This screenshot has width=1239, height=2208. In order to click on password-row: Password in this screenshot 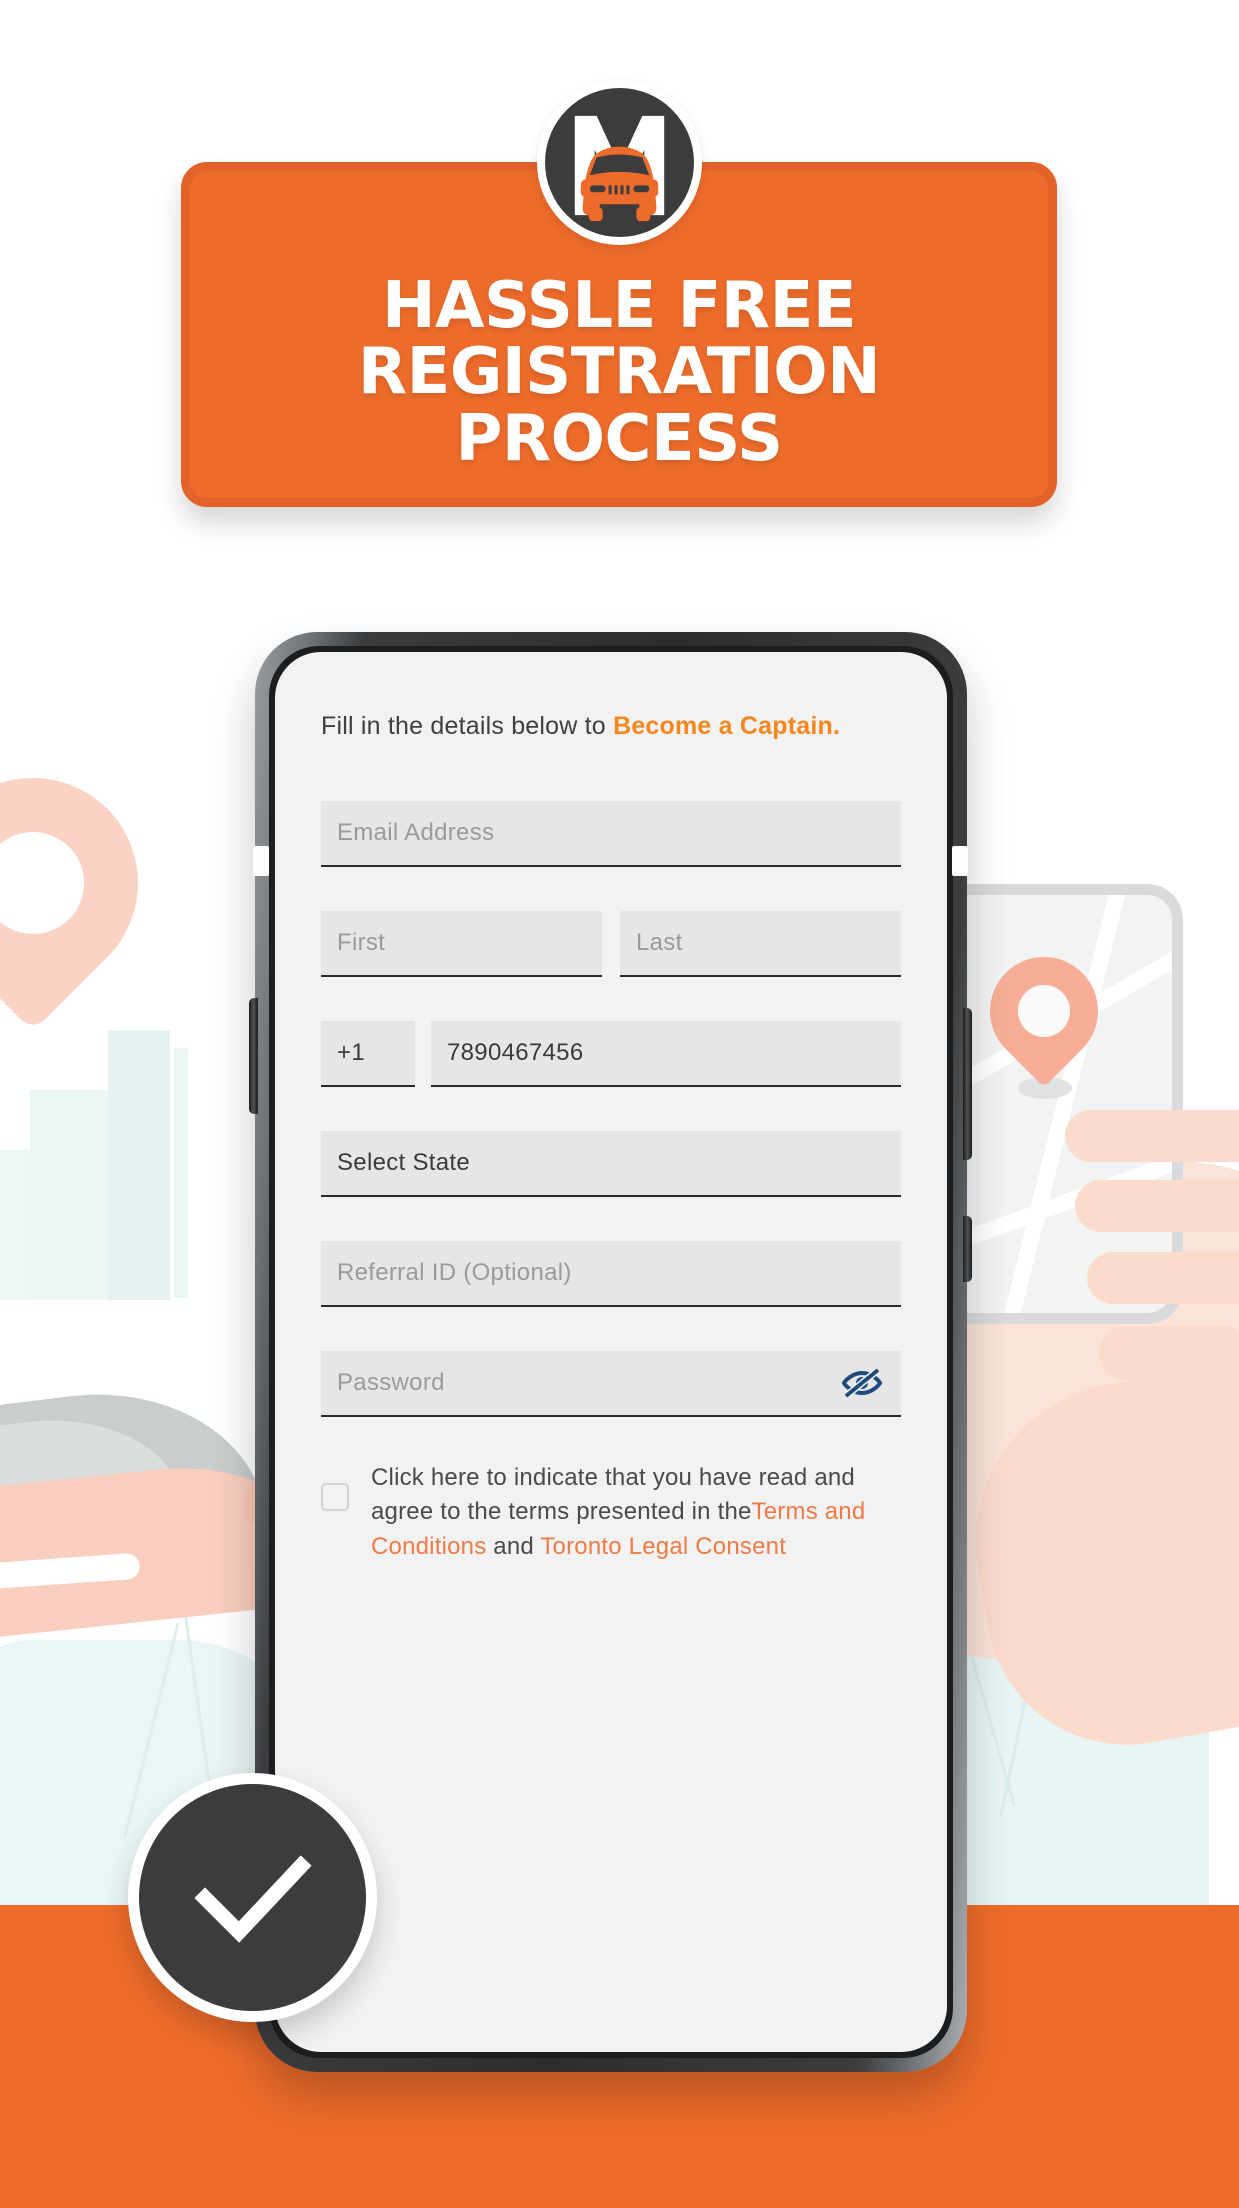, I will do `click(611, 1383)`.